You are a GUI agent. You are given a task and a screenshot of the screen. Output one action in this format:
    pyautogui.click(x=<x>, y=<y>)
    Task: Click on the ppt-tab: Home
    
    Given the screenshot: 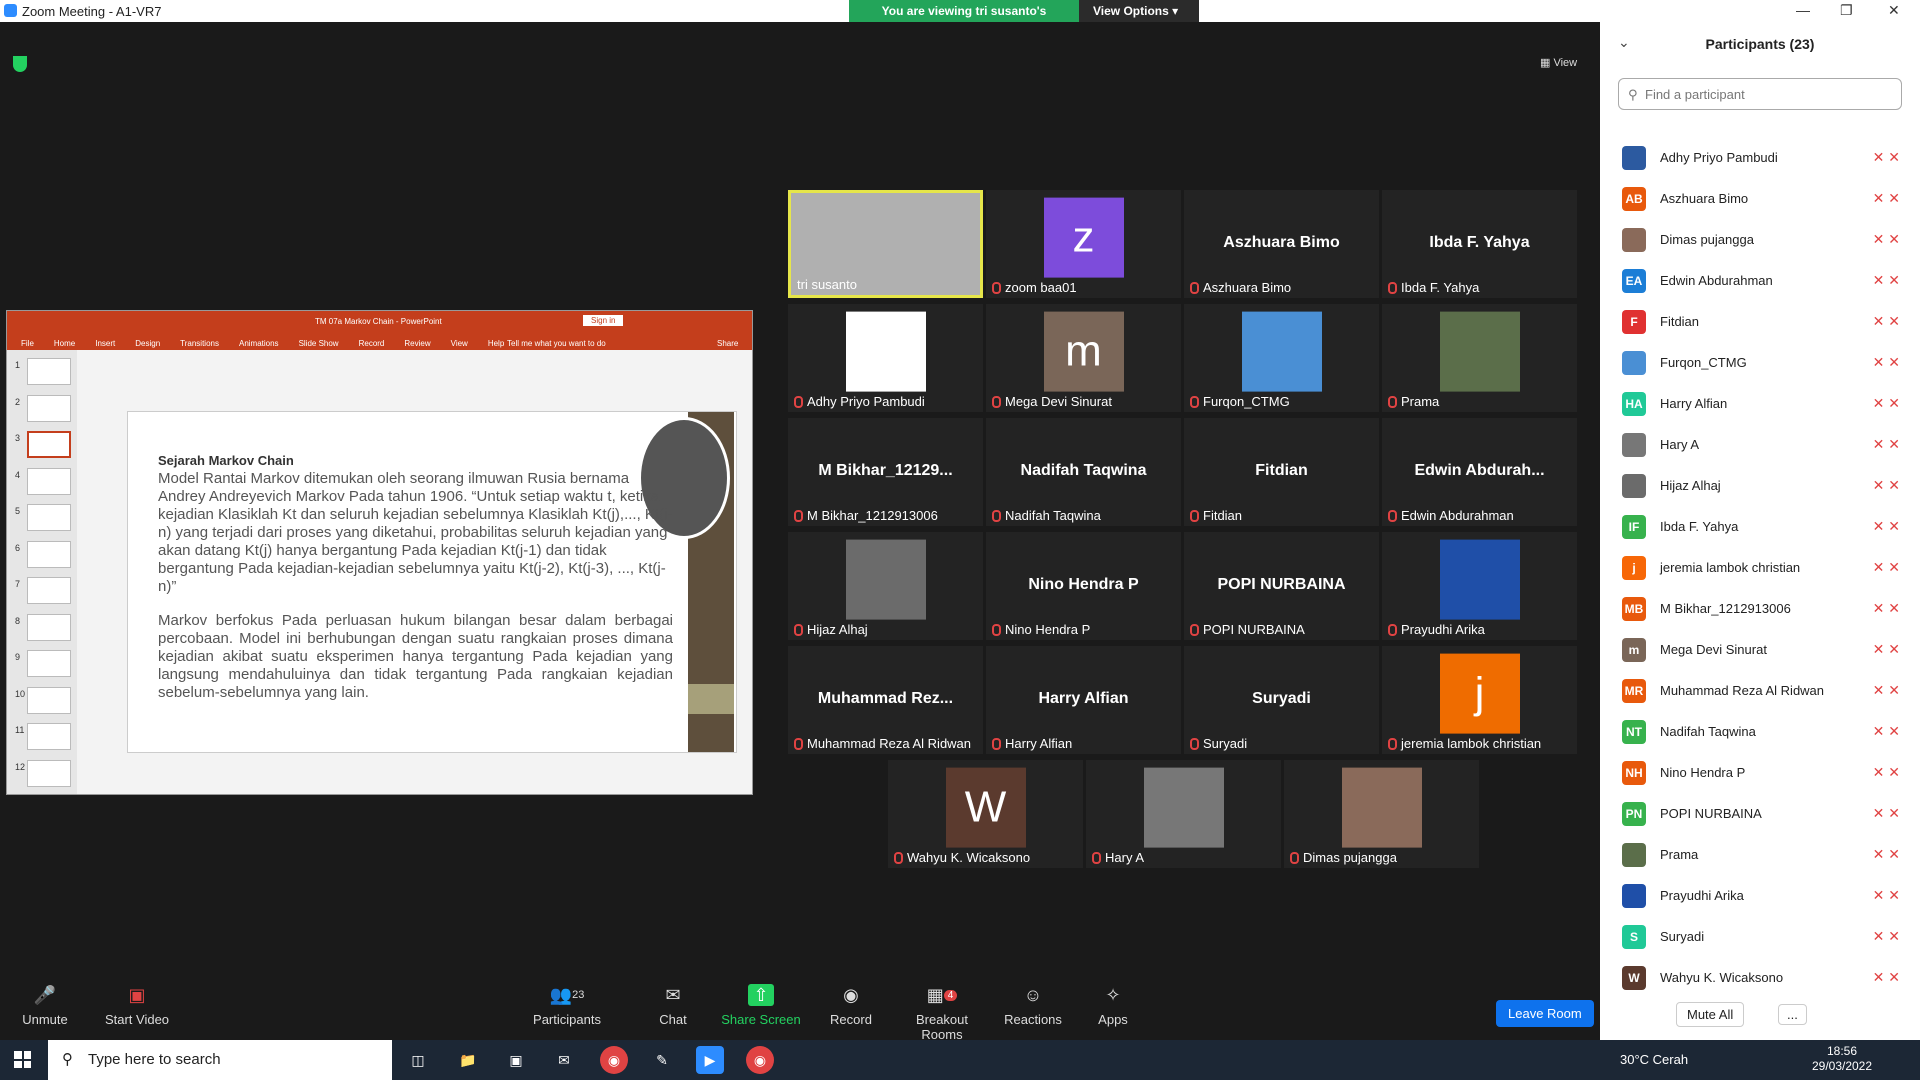 What is the action you would take?
    pyautogui.click(x=64, y=343)
    